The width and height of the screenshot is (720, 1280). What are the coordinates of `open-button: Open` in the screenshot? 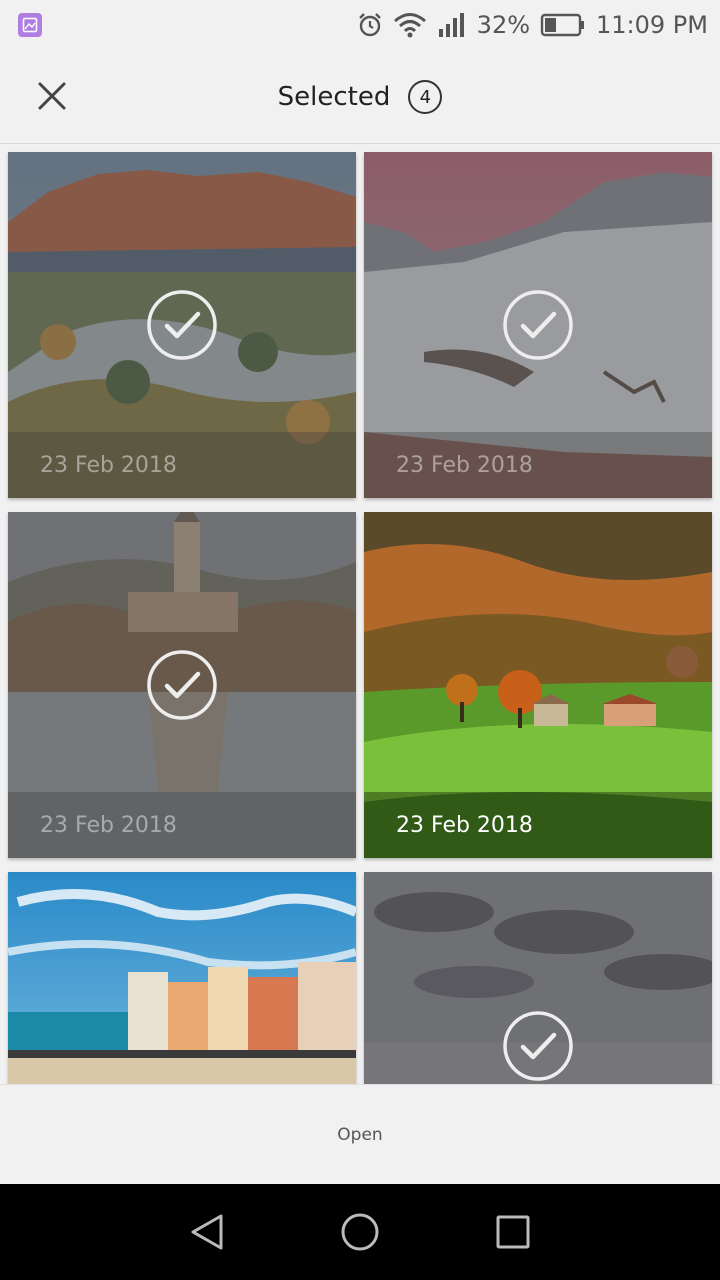 It's located at (359, 1135).